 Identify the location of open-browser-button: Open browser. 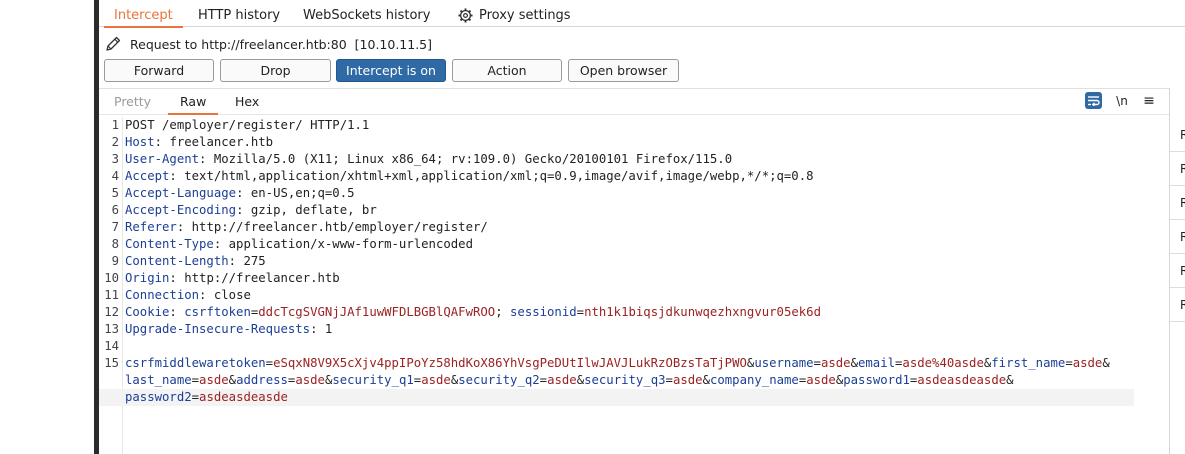
(623, 70).